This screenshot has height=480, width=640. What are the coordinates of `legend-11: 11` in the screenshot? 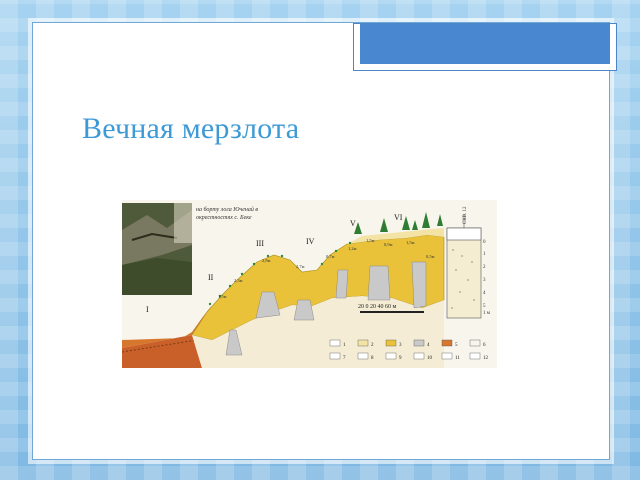 It's located at (457, 358).